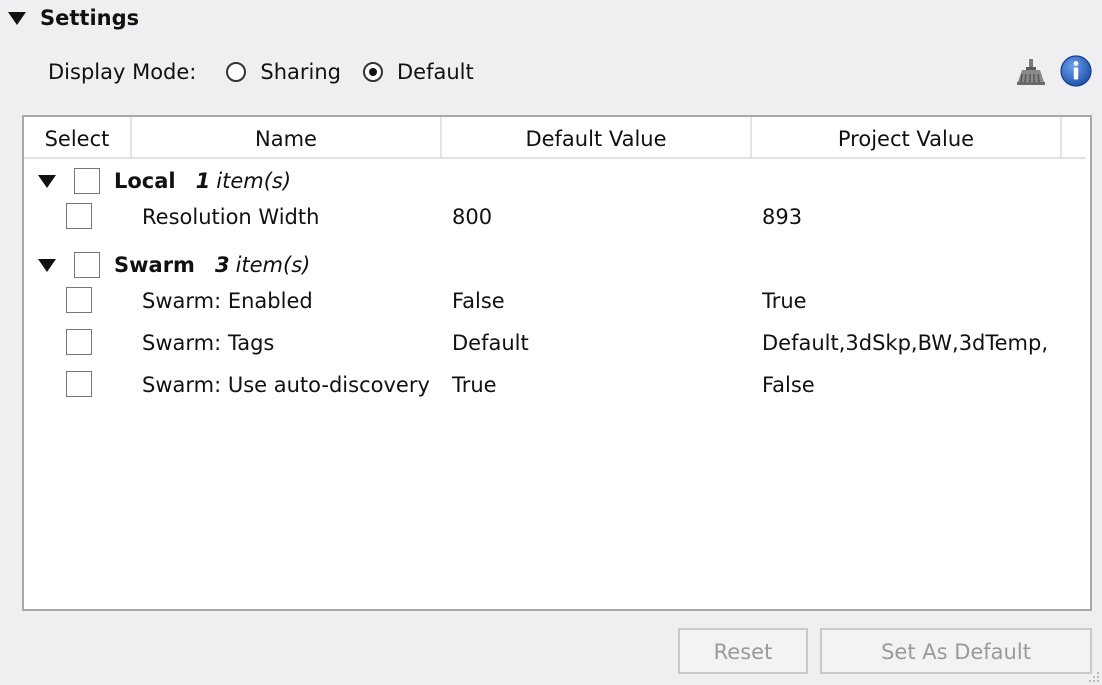  I want to click on row-default-value: True, so click(474, 385).